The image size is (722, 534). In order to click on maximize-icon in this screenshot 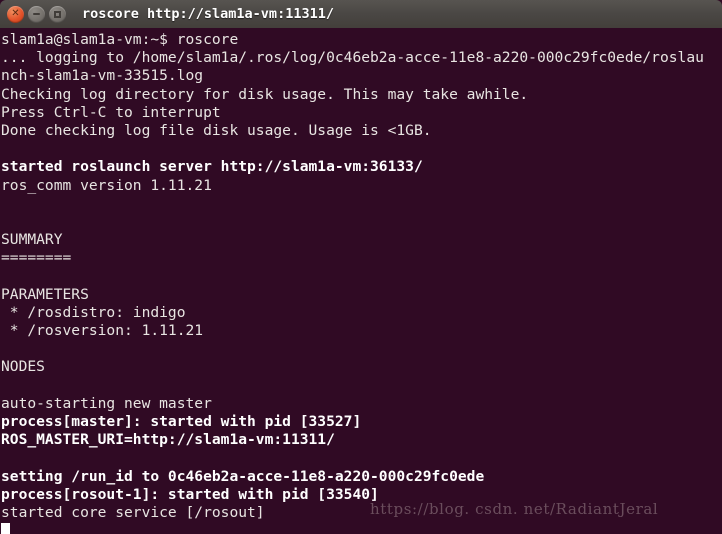, I will do `click(57, 14)`.